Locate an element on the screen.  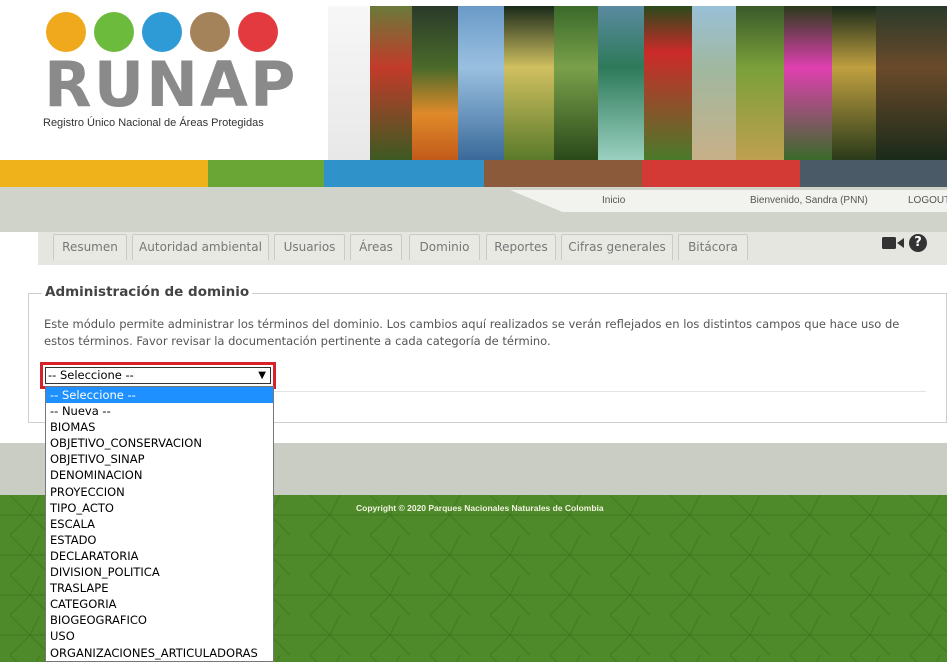
welcome-text: Bienvenido, Sandra (PNN) is located at coordinates (809, 200).